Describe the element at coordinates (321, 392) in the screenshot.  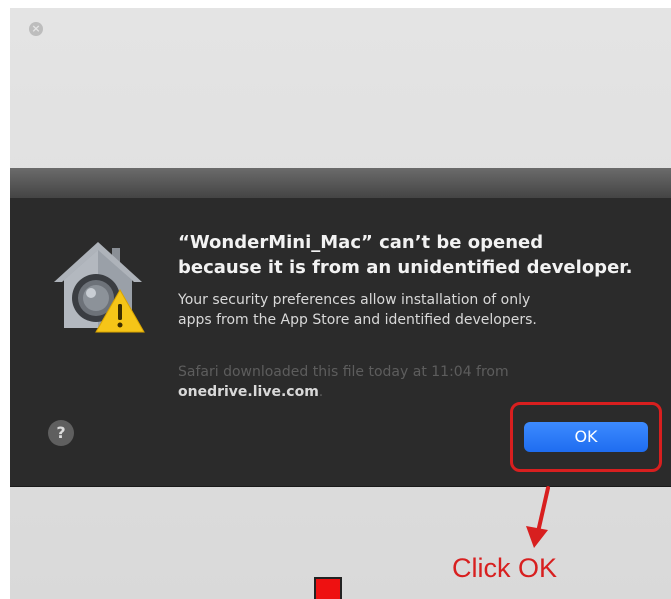
I see `download-source-period: .` at that location.